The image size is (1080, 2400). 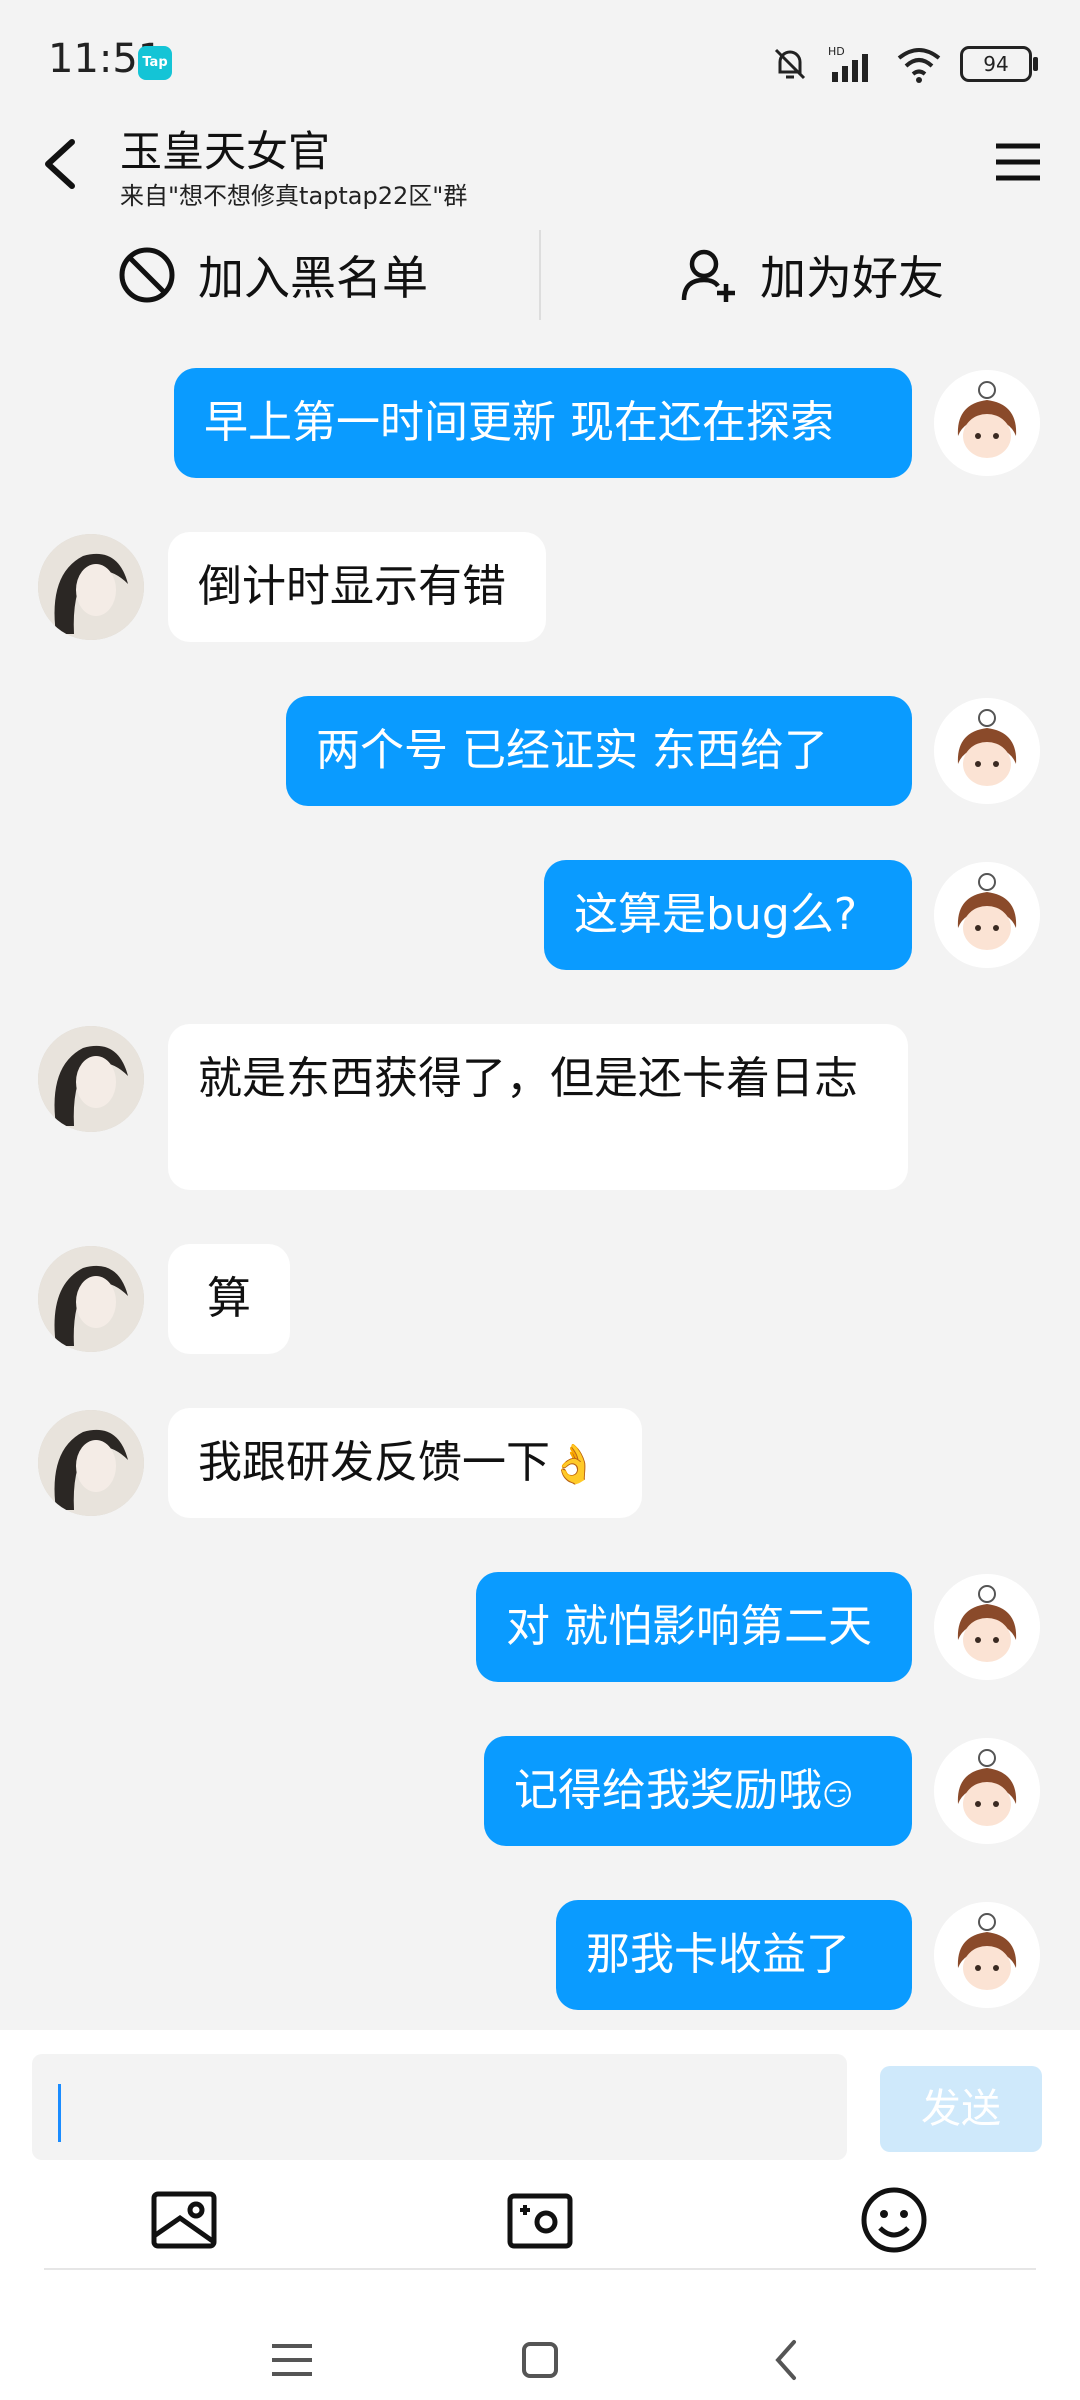 What do you see at coordinates (540, 2220) in the screenshot?
I see `camera-icon` at bounding box center [540, 2220].